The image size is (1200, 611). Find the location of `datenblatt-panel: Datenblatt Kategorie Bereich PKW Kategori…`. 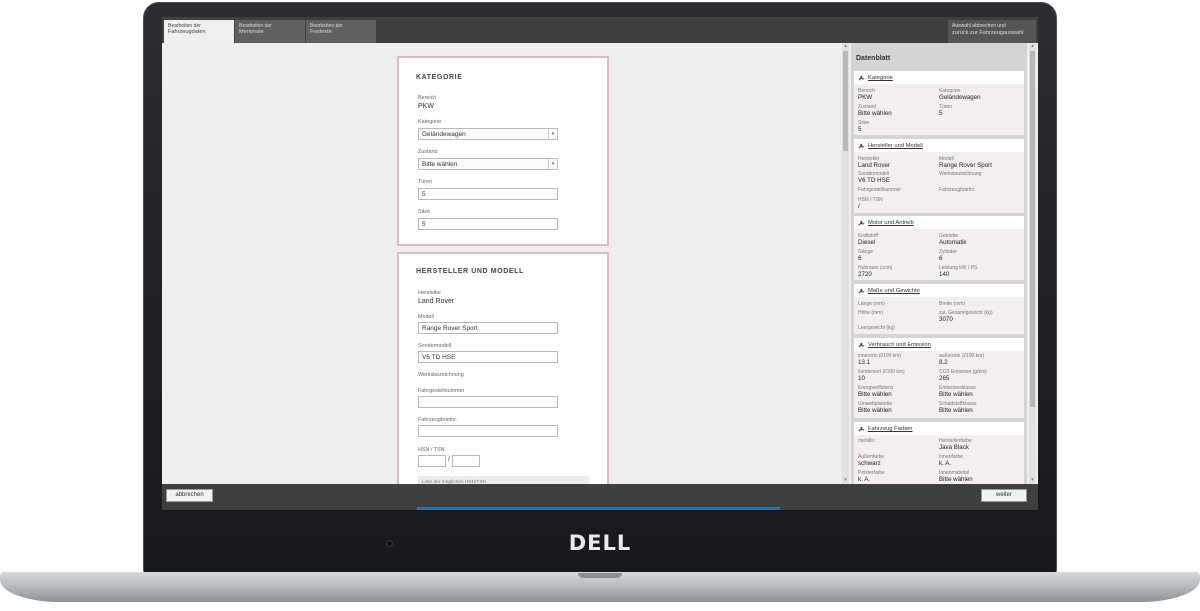

datenblatt-panel: Datenblatt Kategorie Bereich PKW Kategori… is located at coordinates (939, 263).